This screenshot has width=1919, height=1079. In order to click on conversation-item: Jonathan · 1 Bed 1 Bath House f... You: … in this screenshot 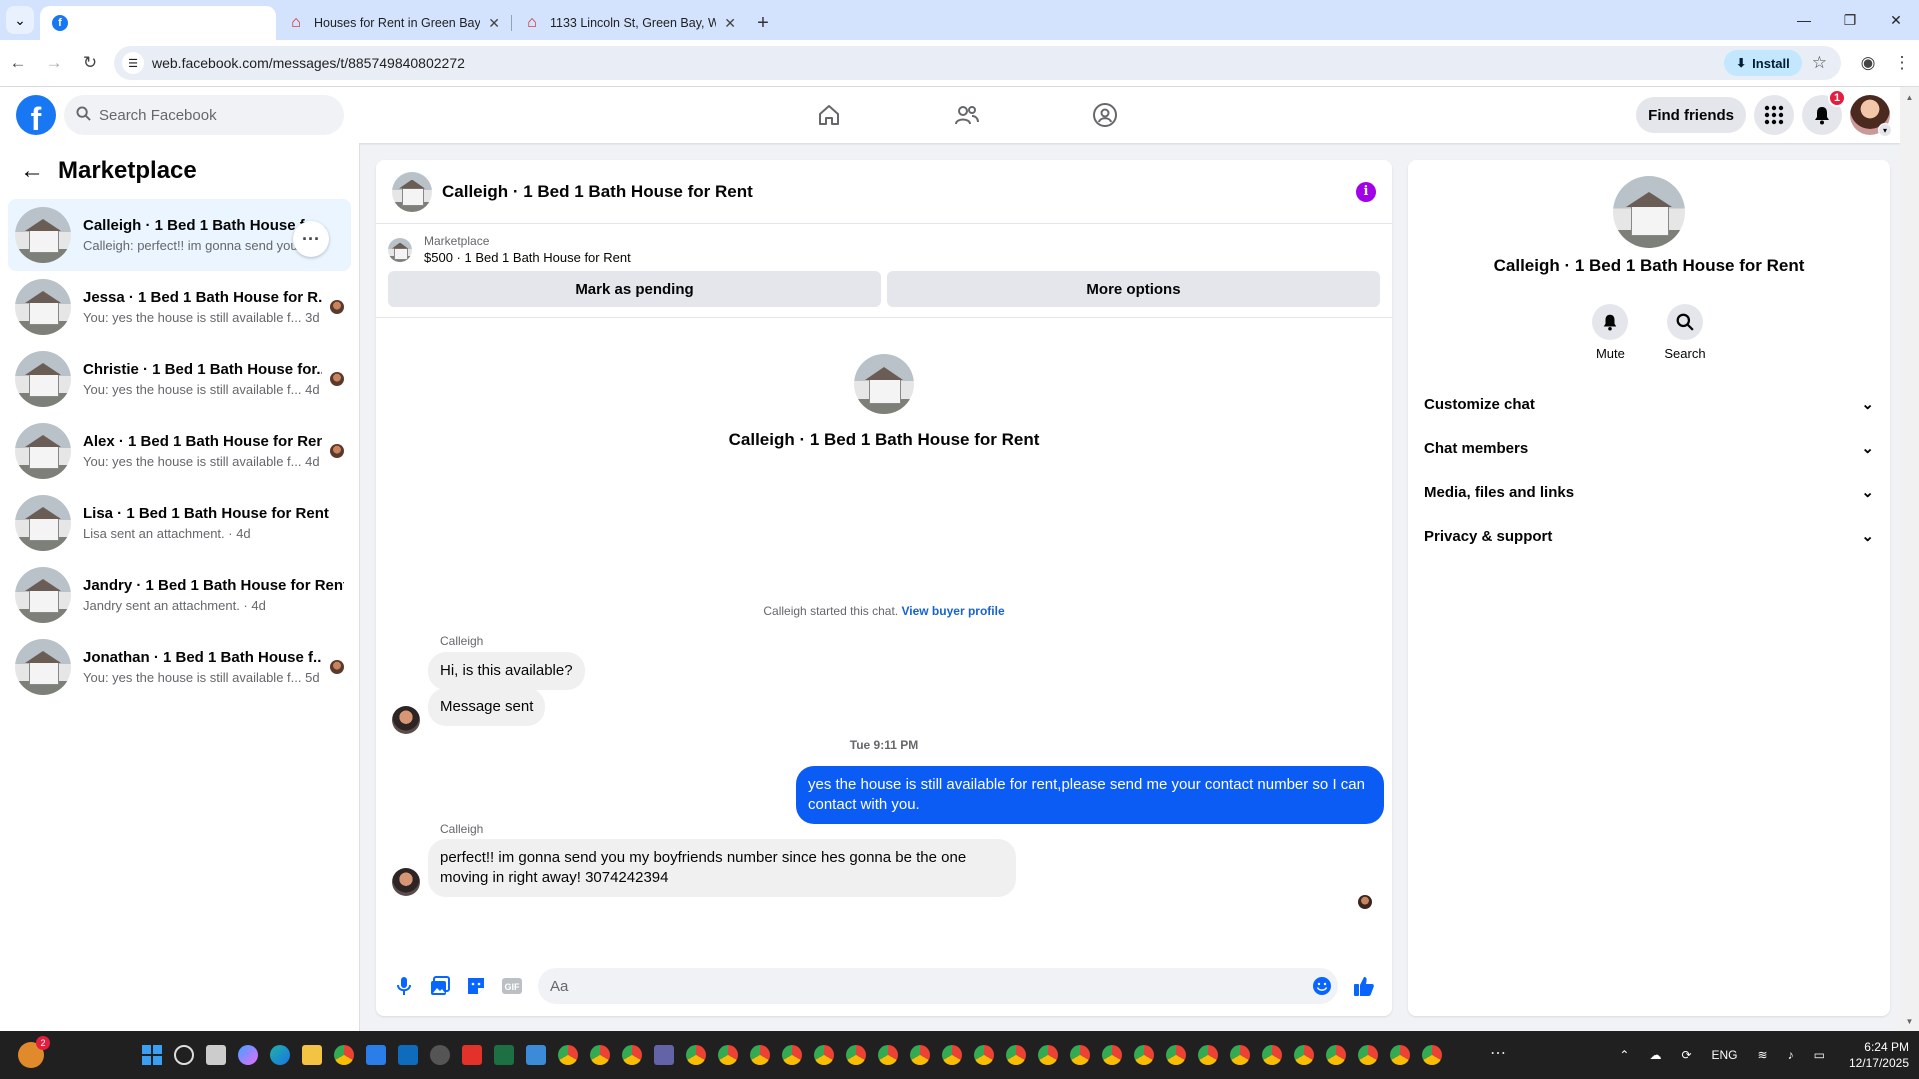, I will do `click(179, 667)`.